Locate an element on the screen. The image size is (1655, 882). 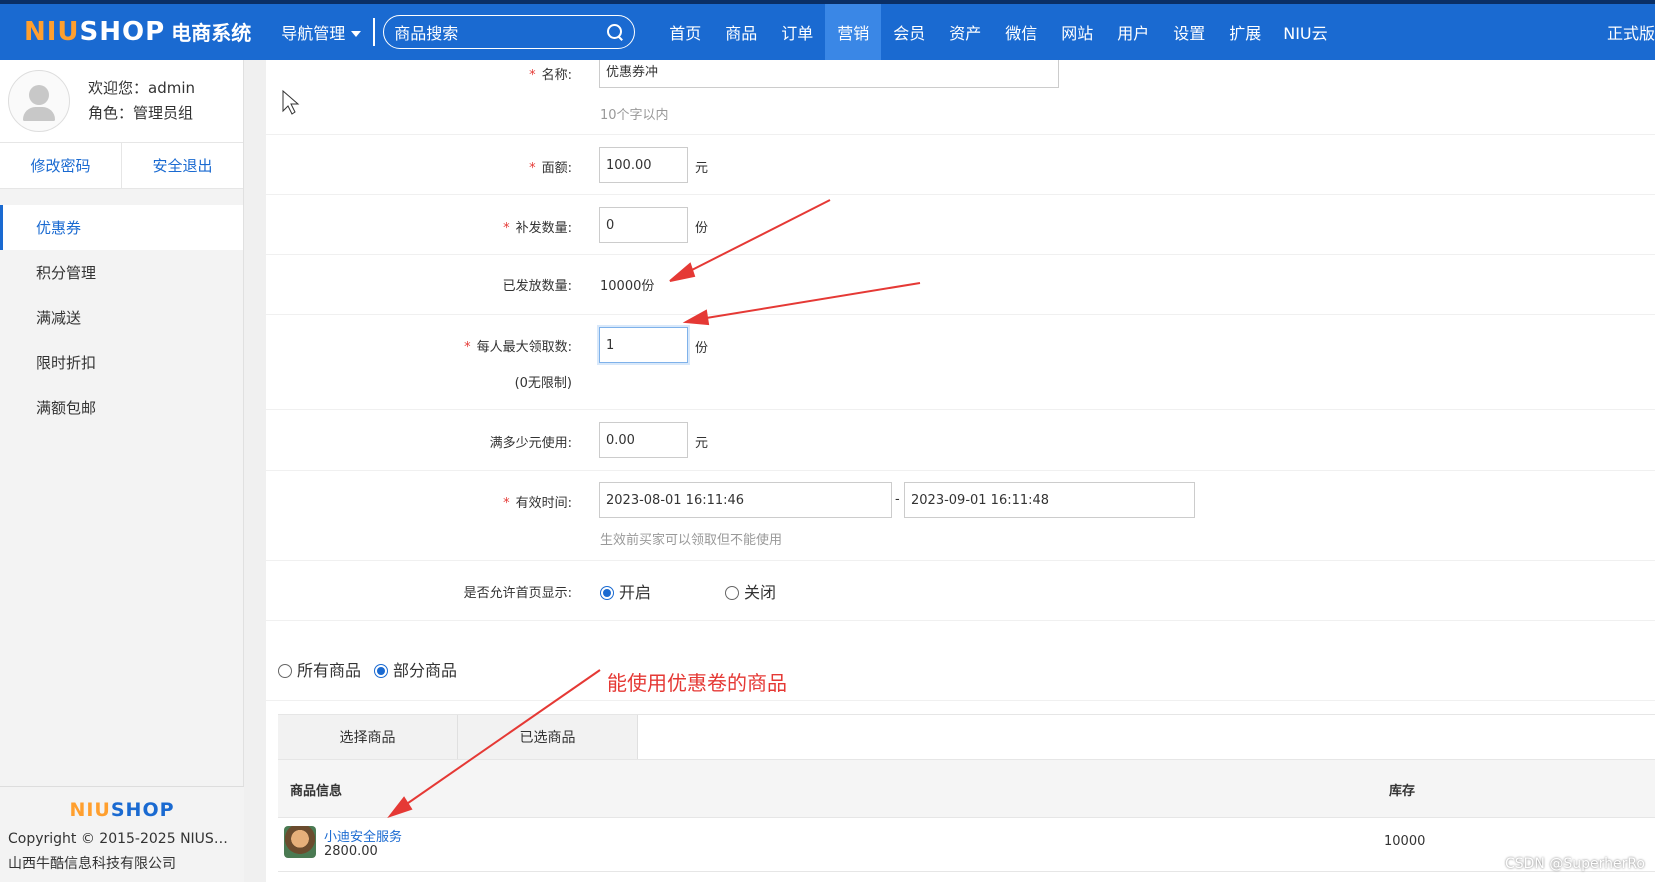
sidebar-item-full-reduction: 满减送 is located at coordinates (121, 317).